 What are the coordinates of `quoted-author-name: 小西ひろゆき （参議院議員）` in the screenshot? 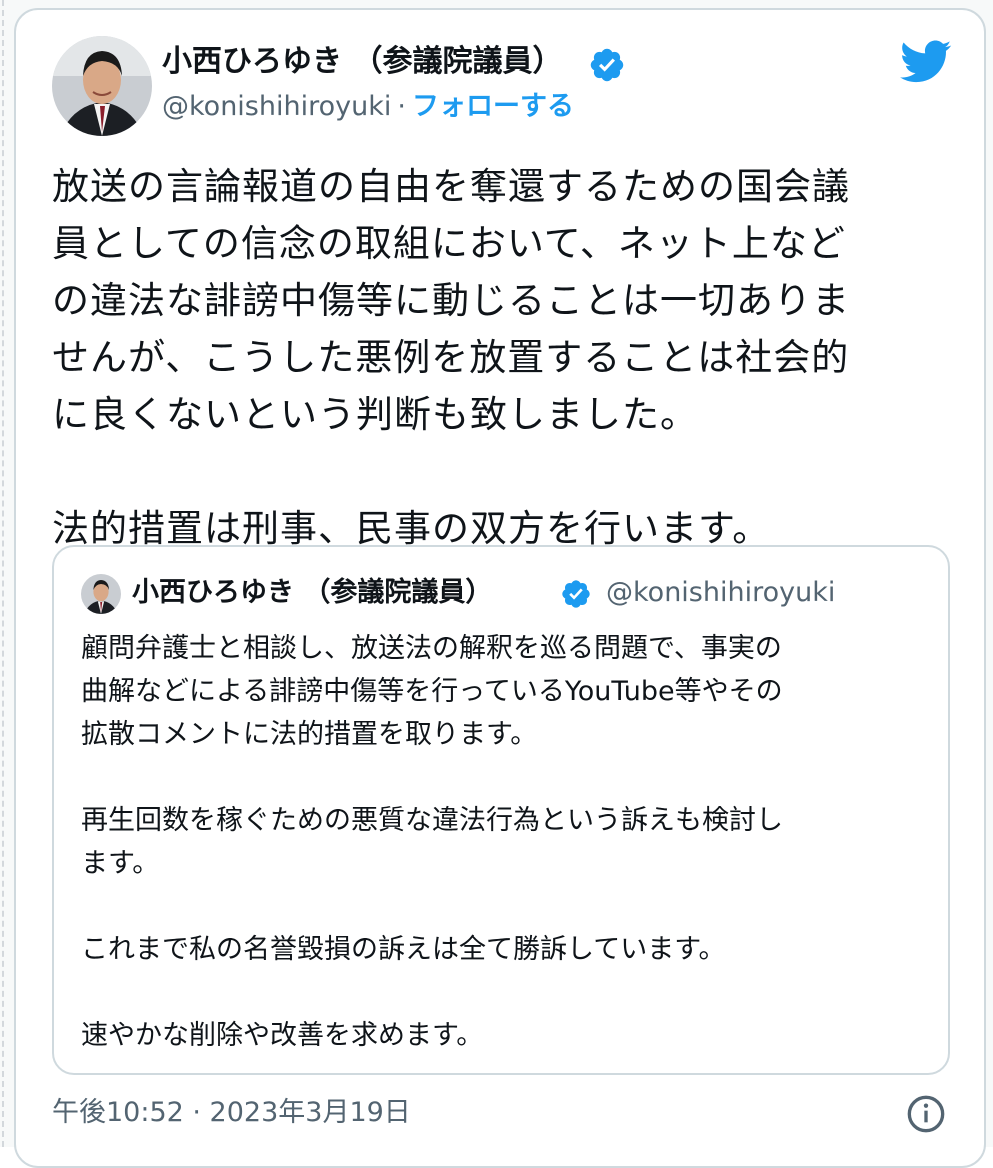 It's located at (312, 592).